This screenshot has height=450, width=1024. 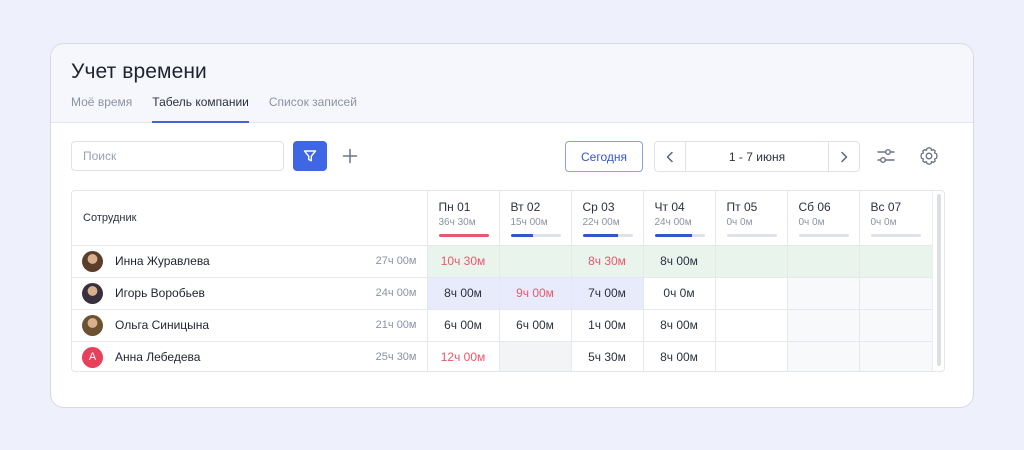 I want to click on time-cell: 1ч 00м, so click(x=607, y=325).